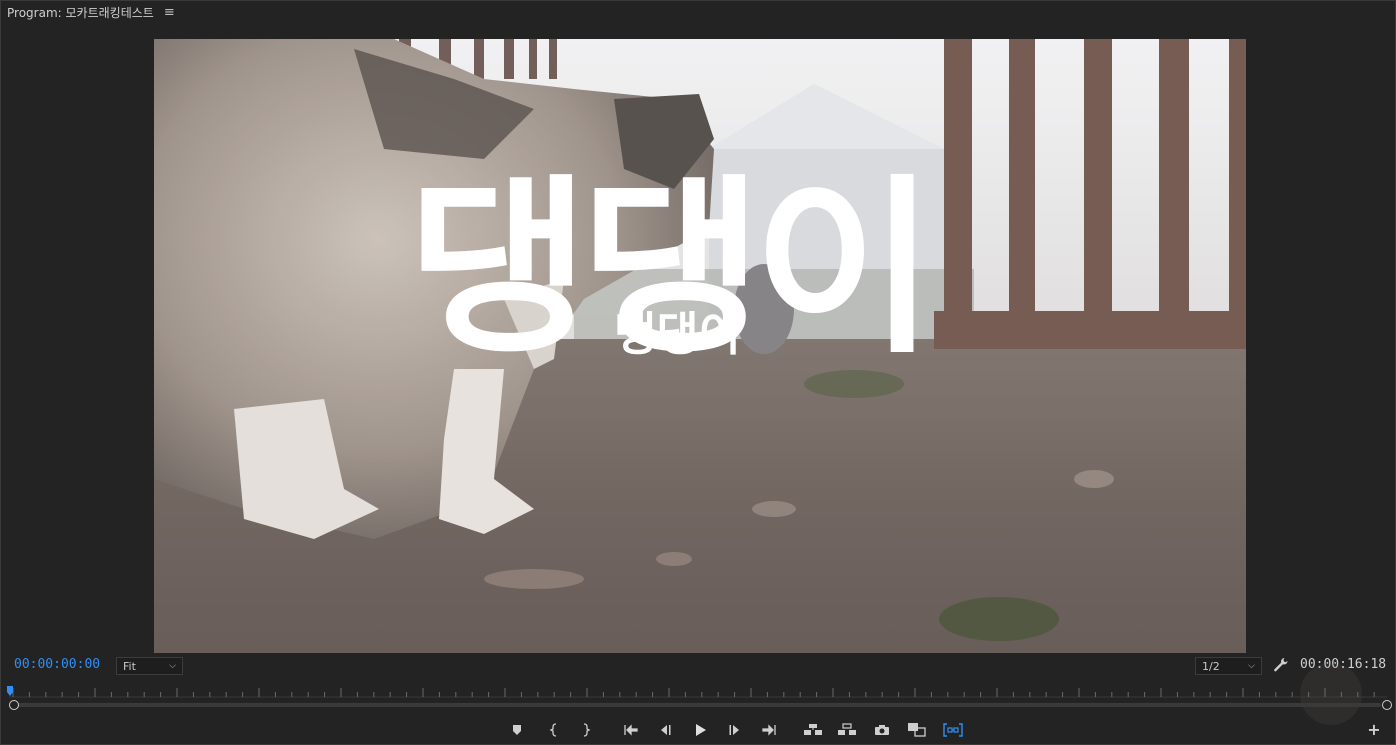  Describe the element at coordinates (1211, 666) in the screenshot. I see `playback-resolution-value: 1/2` at that location.